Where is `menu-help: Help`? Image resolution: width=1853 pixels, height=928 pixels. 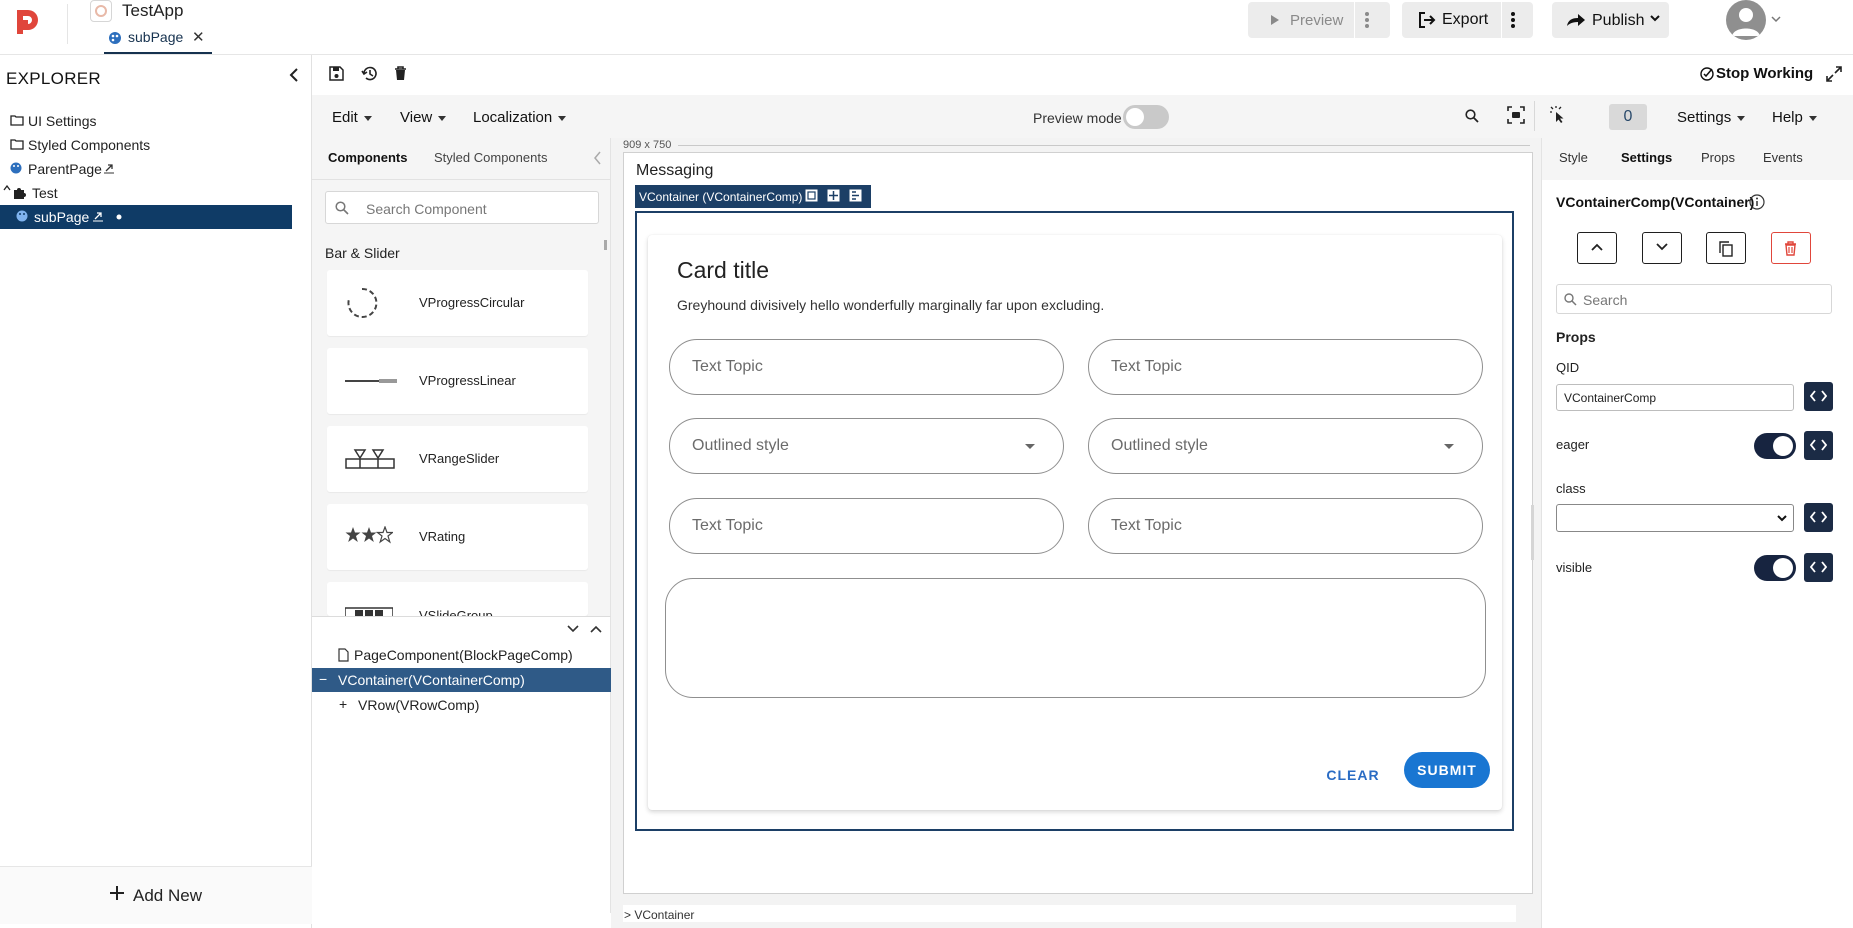
menu-help: Help is located at coordinates (1794, 117).